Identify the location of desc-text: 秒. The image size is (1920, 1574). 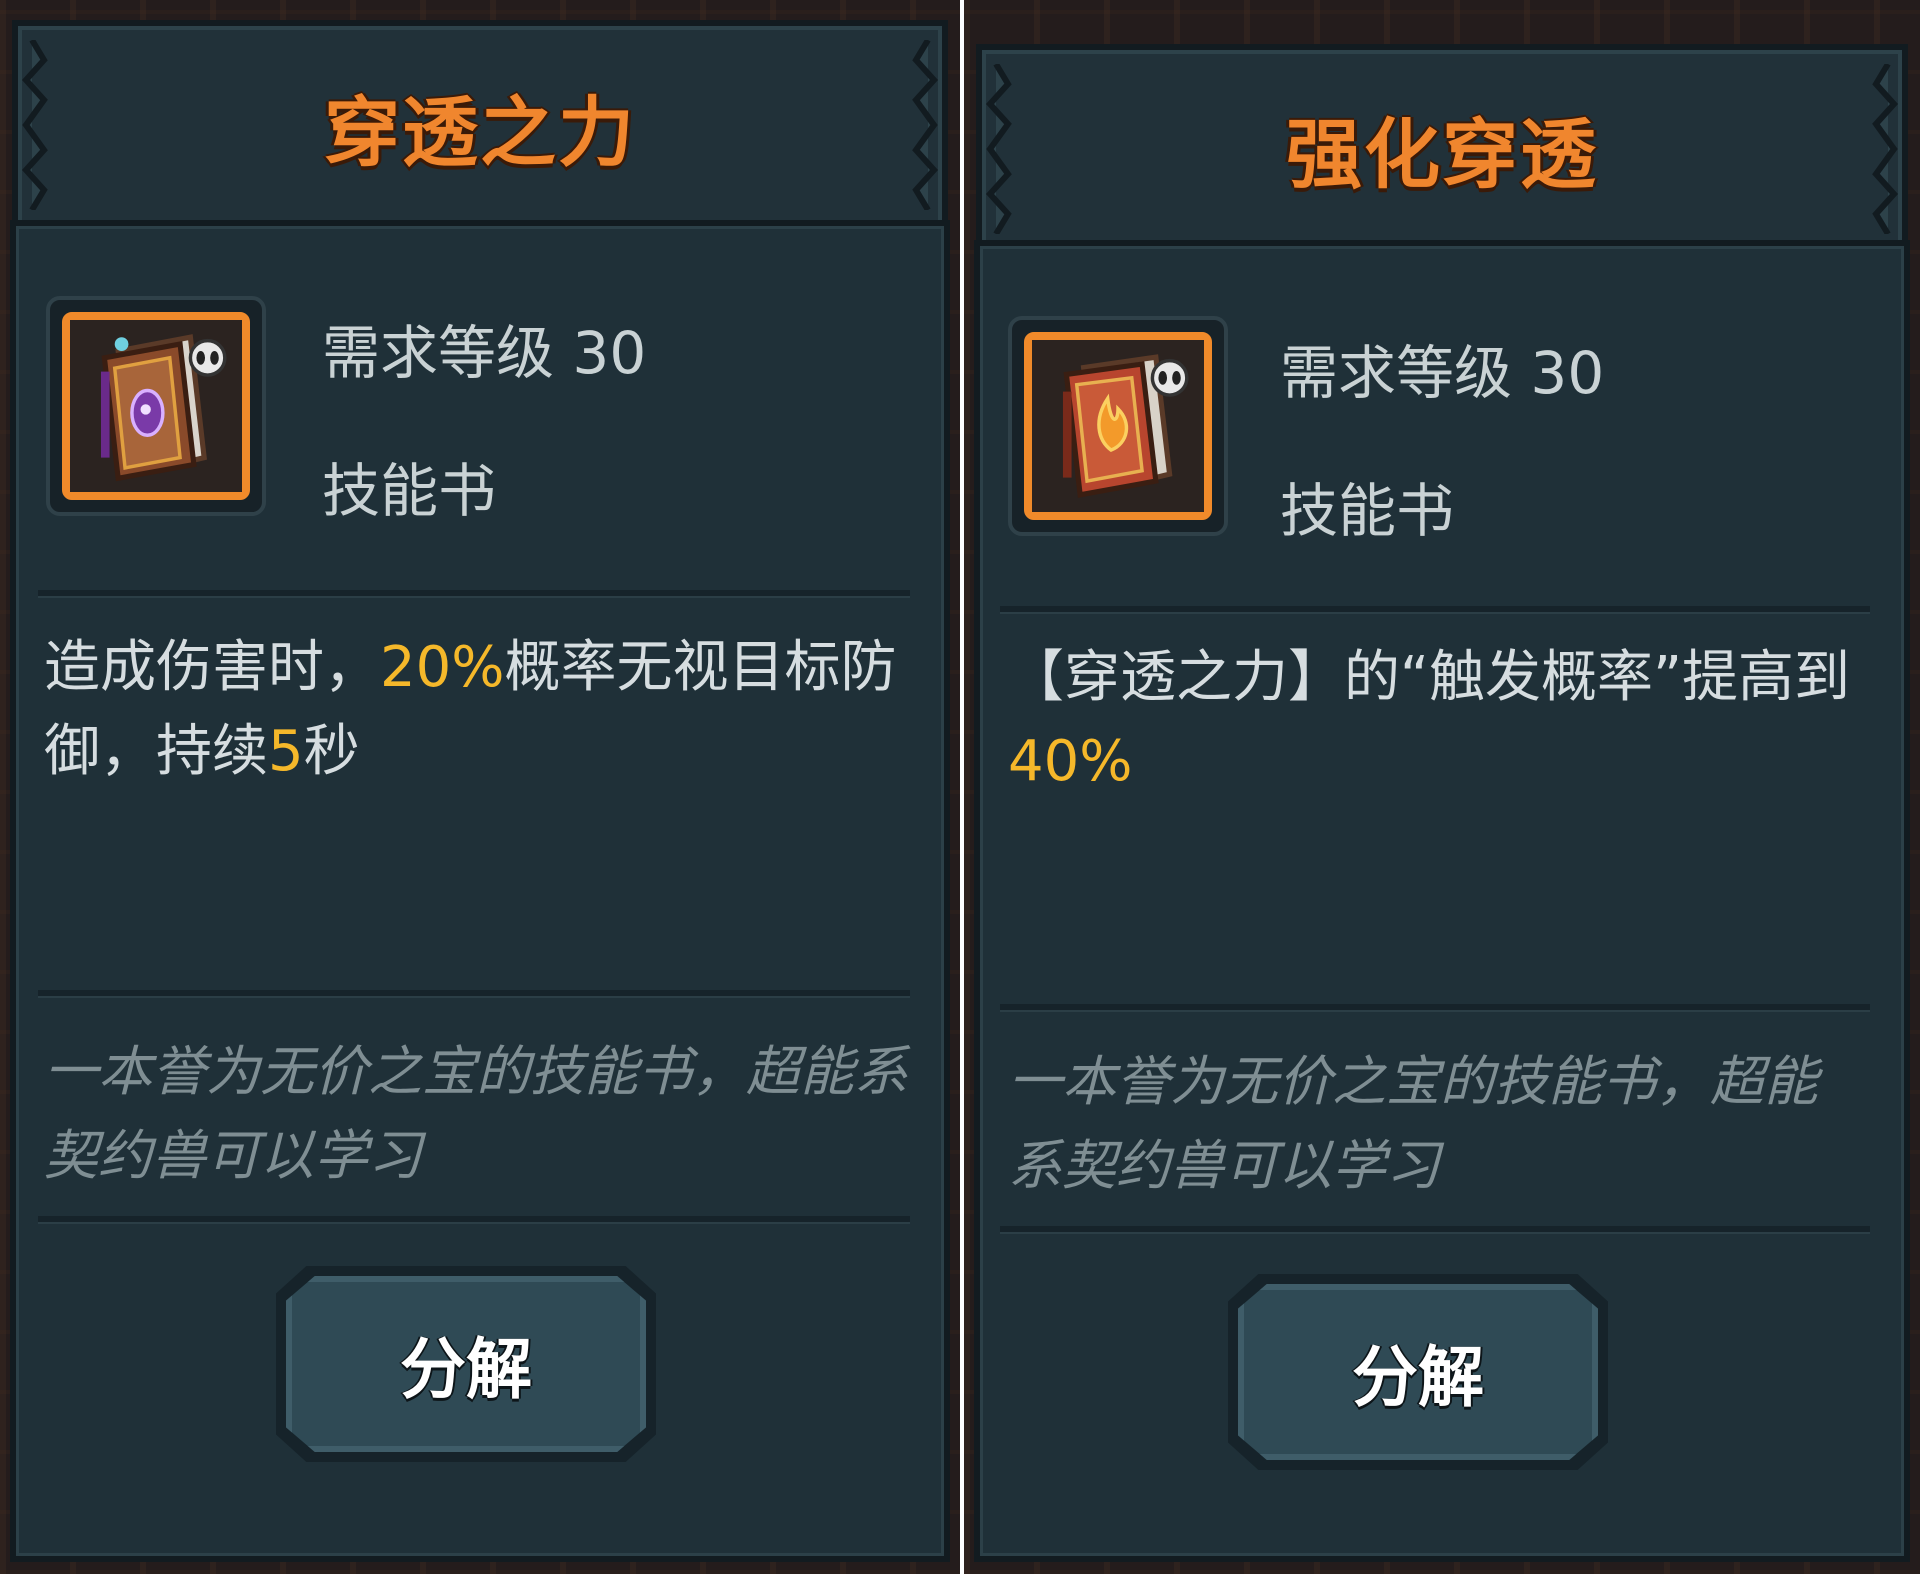
(331, 751).